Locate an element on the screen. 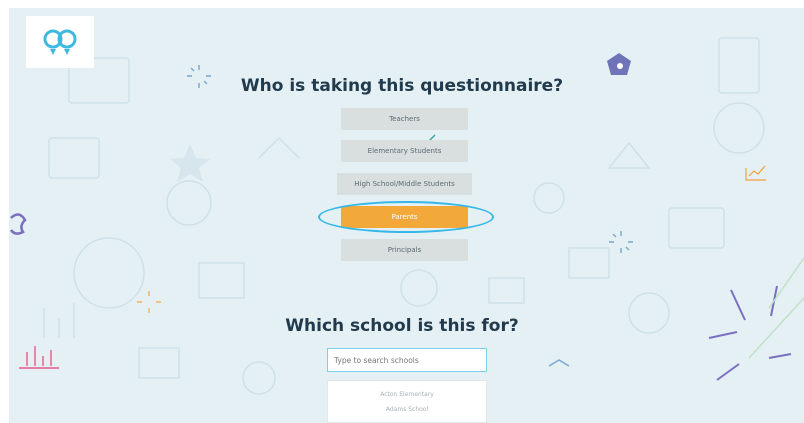 This screenshot has width=804, height=423. option-principals: Principals is located at coordinates (404, 250).